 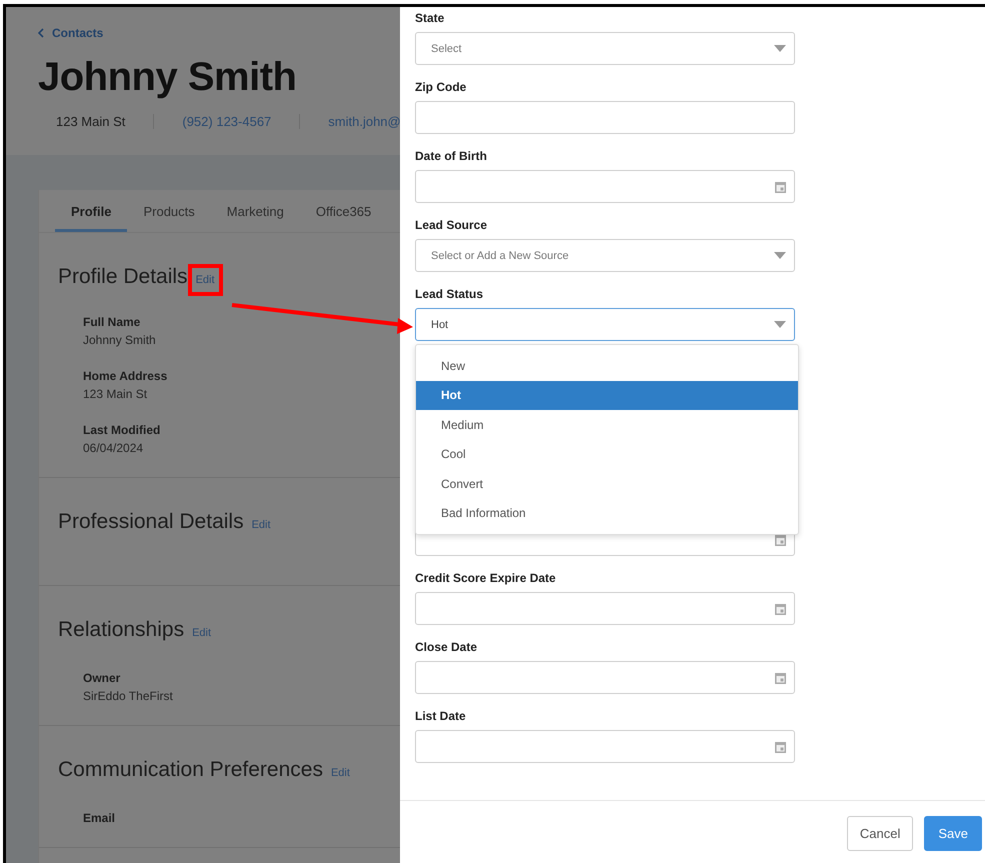 I want to click on field-label: Close Date, so click(x=446, y=647).